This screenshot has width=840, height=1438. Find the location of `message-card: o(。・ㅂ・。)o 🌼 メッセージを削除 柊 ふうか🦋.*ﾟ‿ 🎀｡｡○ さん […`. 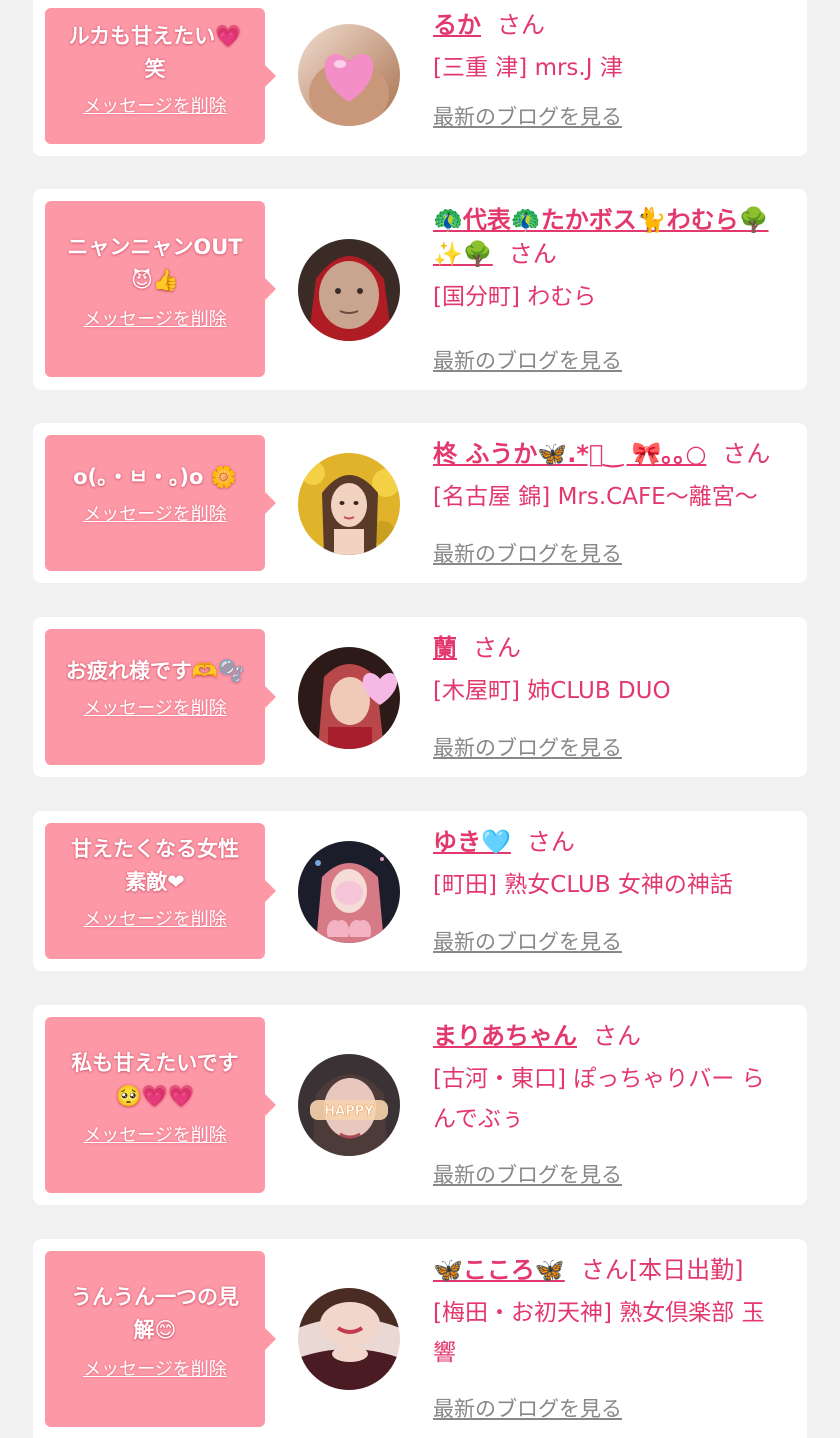

message-card: o(。・ㅂ・。)o 🌼 メッセージを削除 柊 ふうか🦋.*ﾟ‿ 🎀｡｡○ さん [… is located at coordinates (420, 503).